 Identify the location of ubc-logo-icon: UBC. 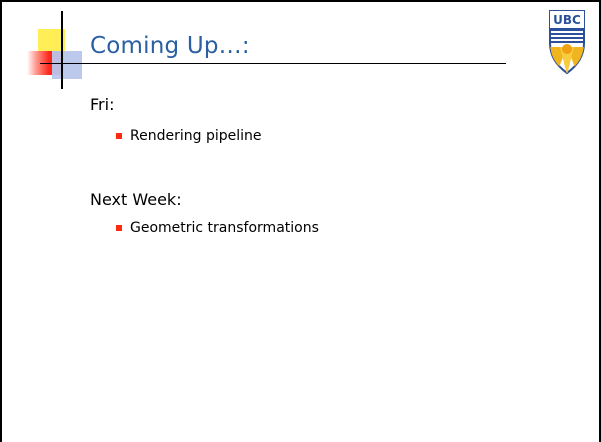
(567, 42).